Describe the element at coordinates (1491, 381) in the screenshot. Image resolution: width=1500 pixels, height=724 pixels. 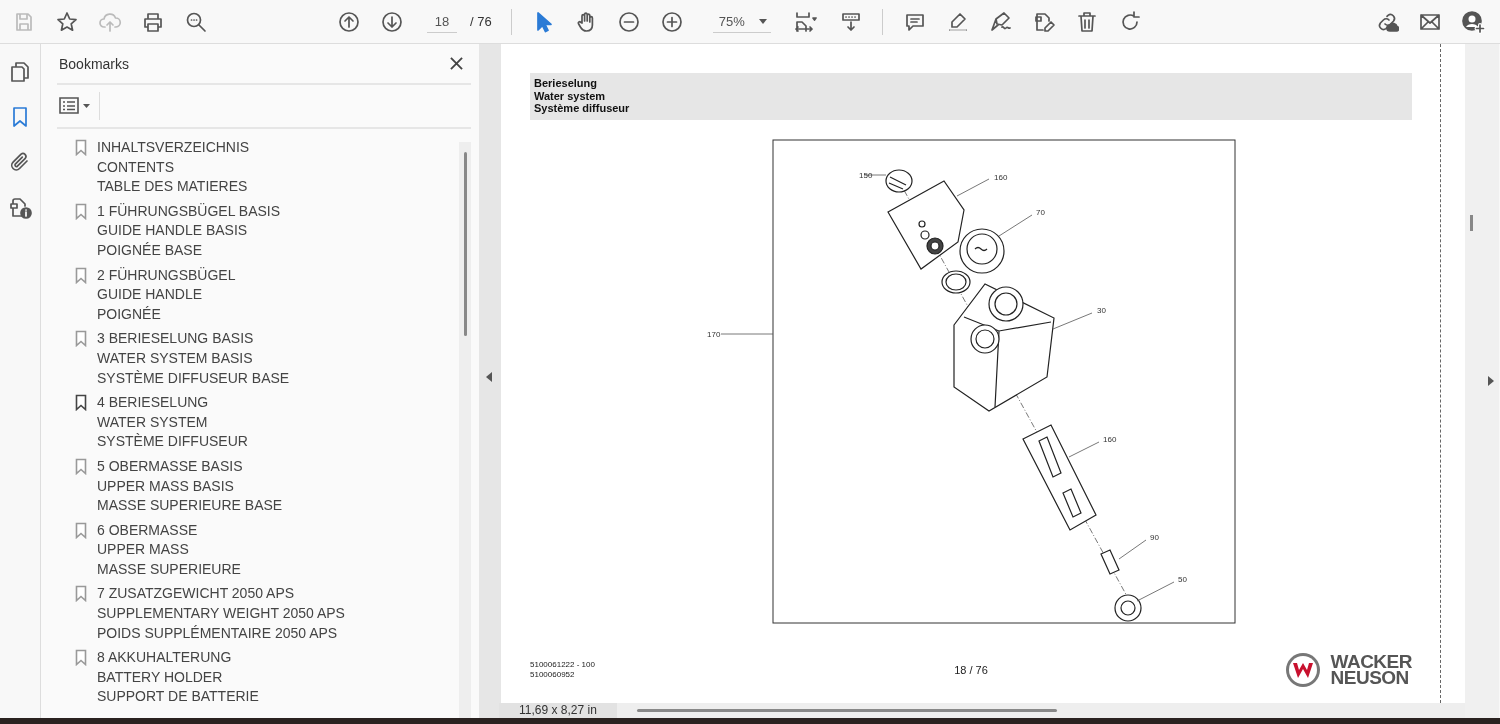
I see `expand-arrow-icon` at that location.